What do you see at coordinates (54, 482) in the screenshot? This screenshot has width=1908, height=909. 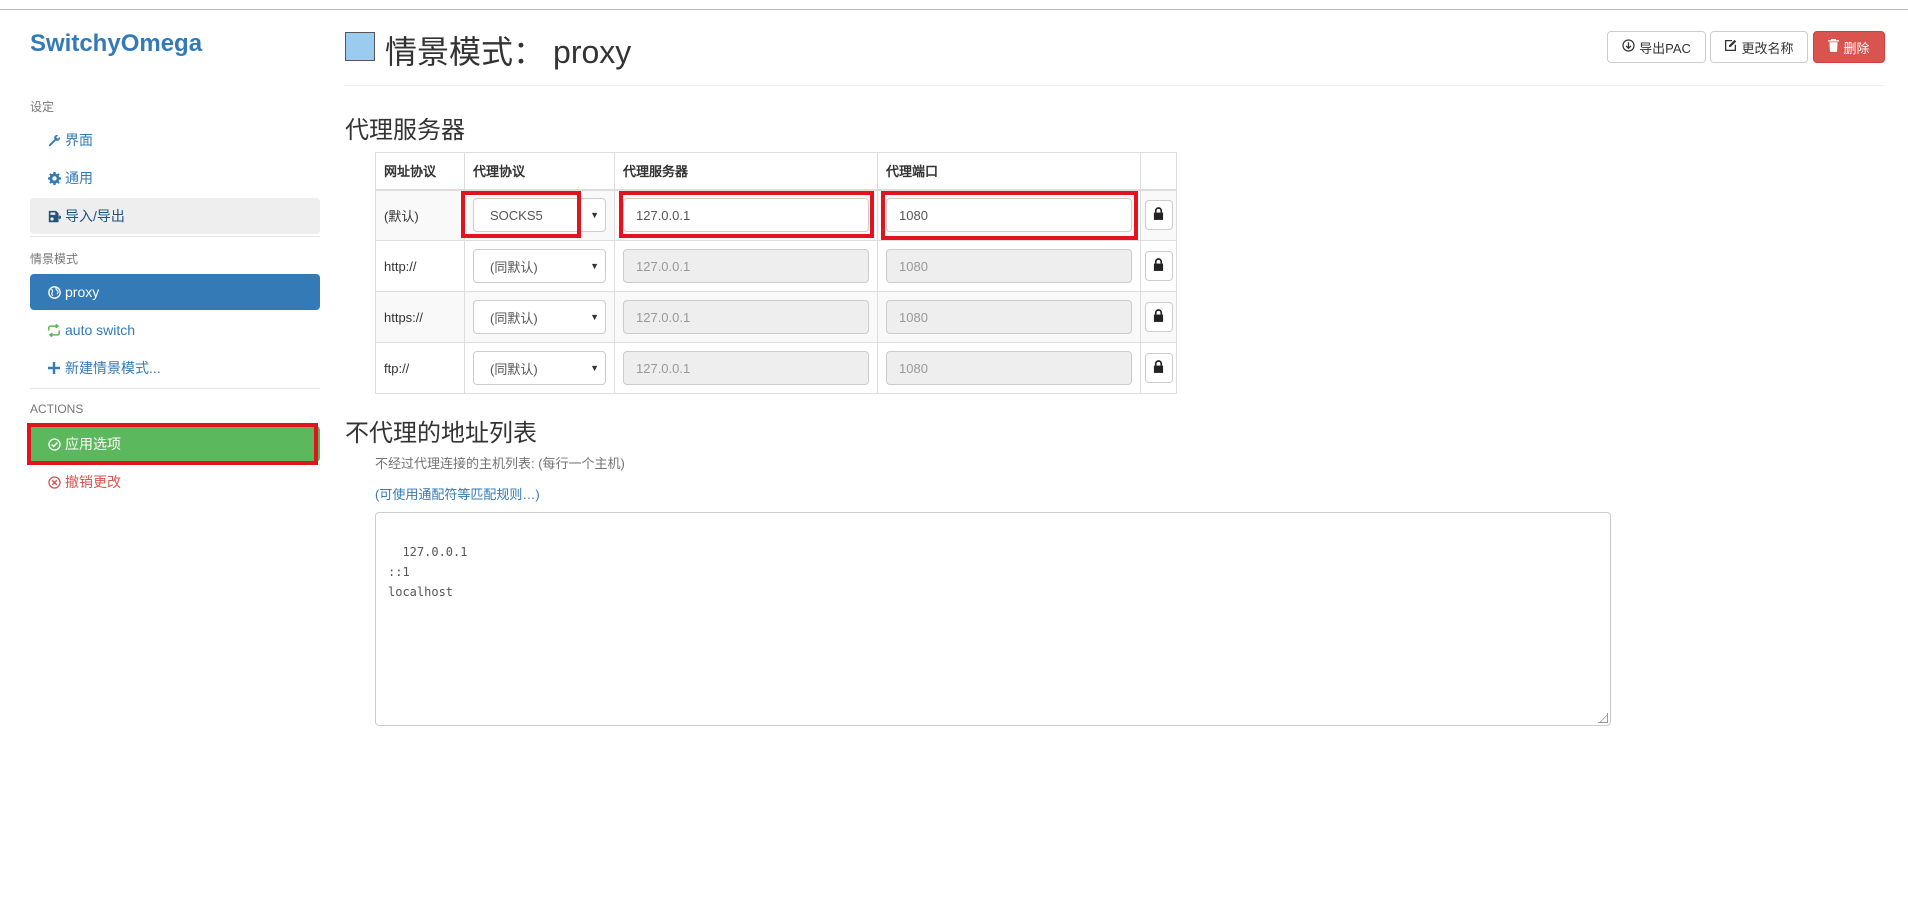 I see `x-circle-icon` at bounding box center [54, 482].